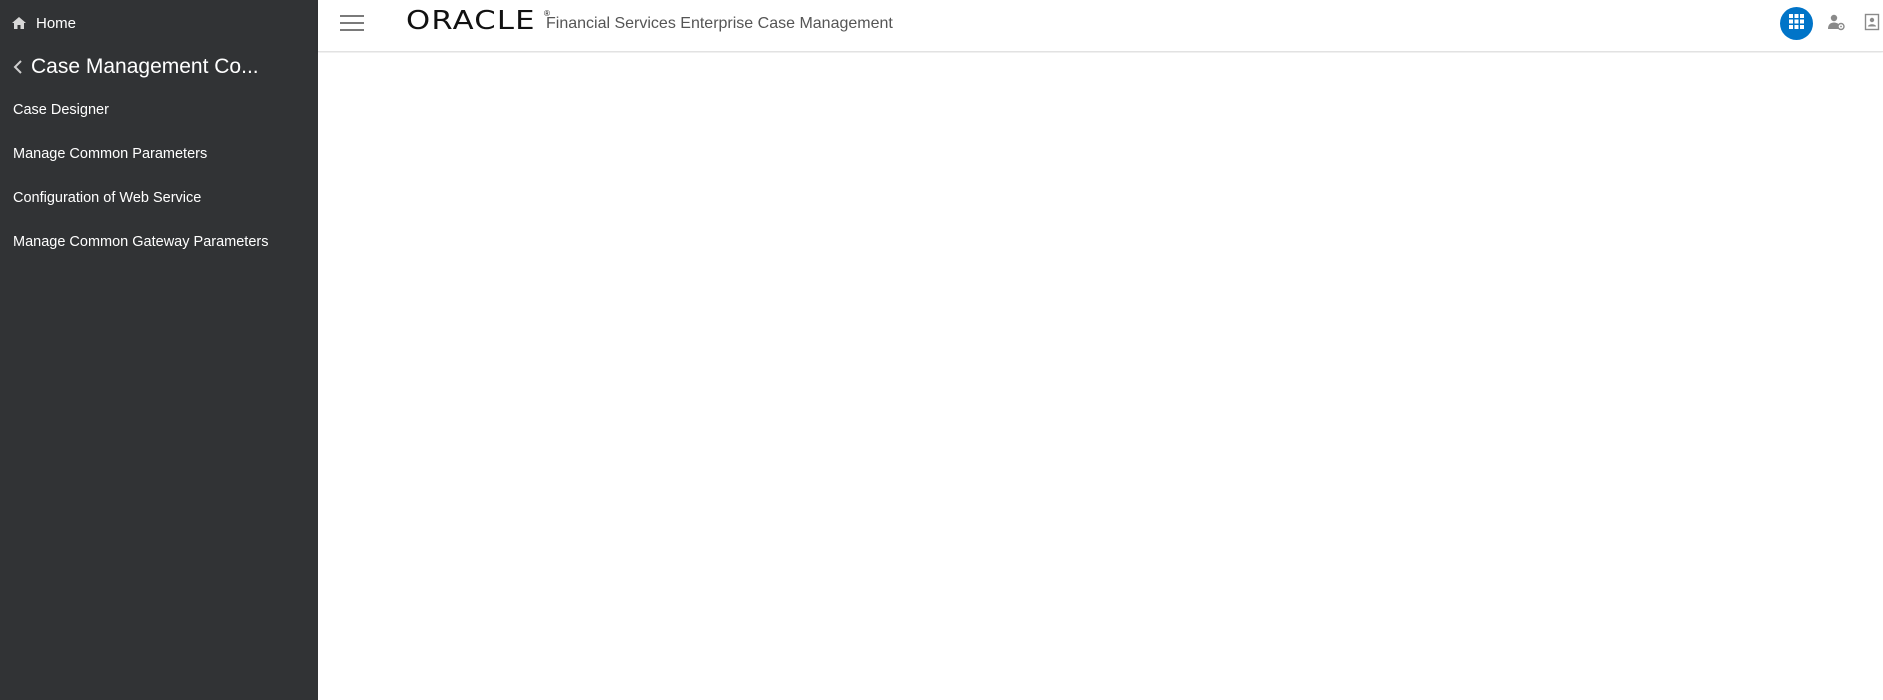  I want to click on hamburger-menu-icon, so click(353, 22).